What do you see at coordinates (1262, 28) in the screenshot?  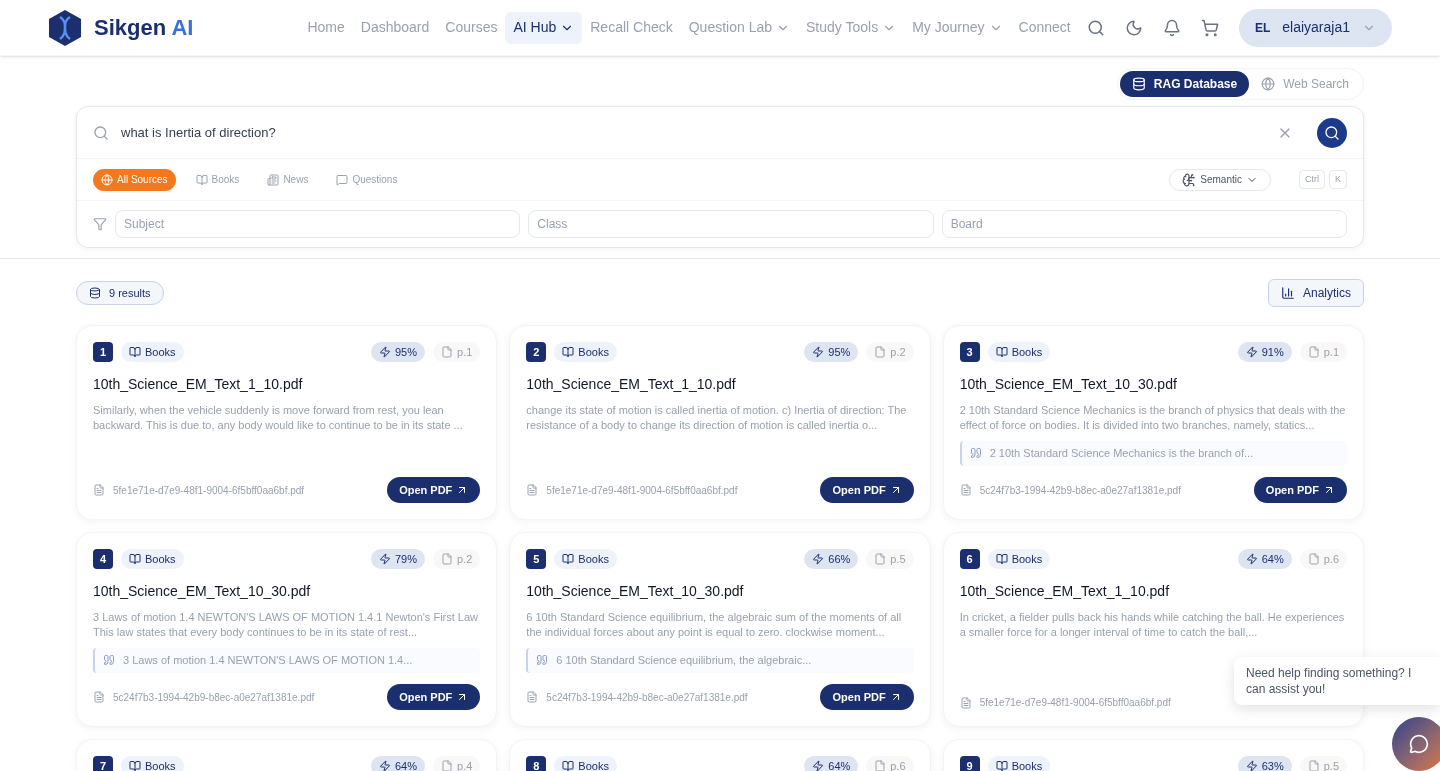 I see `user-initials: EL` at bounding box center [1262, 28].